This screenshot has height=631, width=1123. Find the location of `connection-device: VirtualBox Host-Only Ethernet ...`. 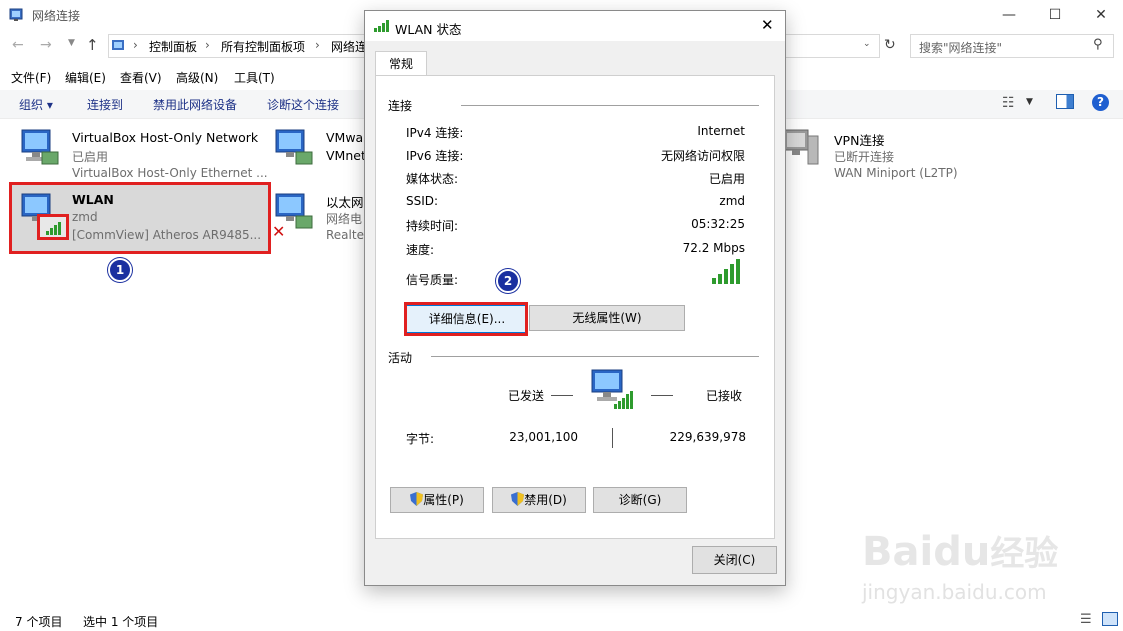

connection-device: VirtualBox Host-Only Ethernet ... is located at coordinates (170, 173).